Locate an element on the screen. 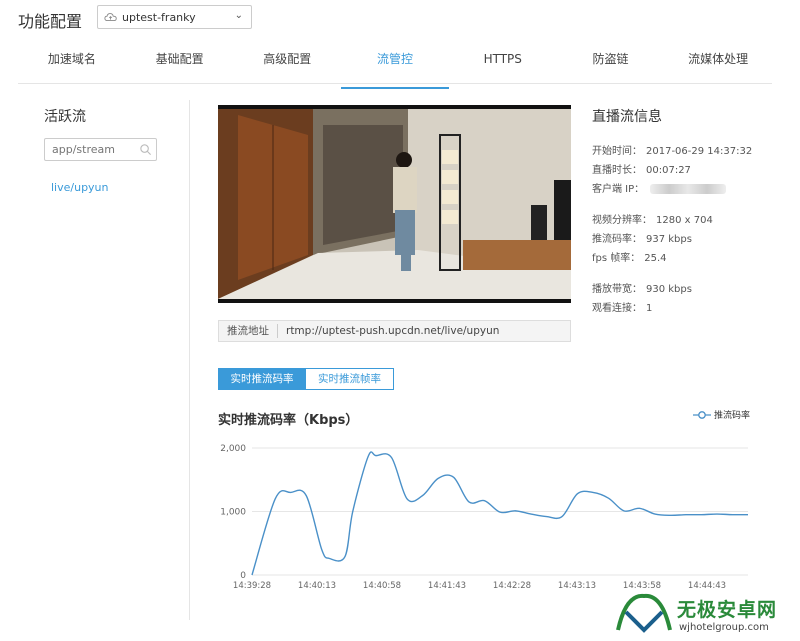  stream-search-box is located at coordinates (100, 149).